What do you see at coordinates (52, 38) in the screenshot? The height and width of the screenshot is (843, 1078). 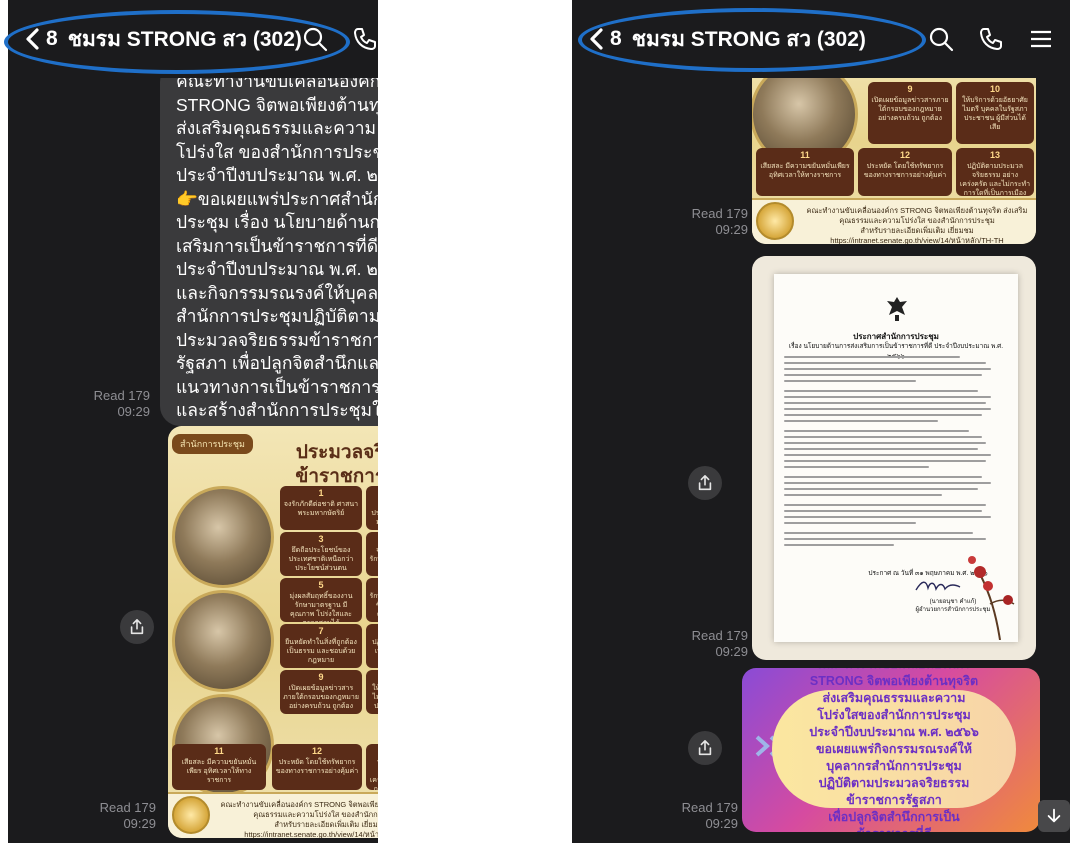 I see `unread-count: 8` at bounding box center [52, 38].